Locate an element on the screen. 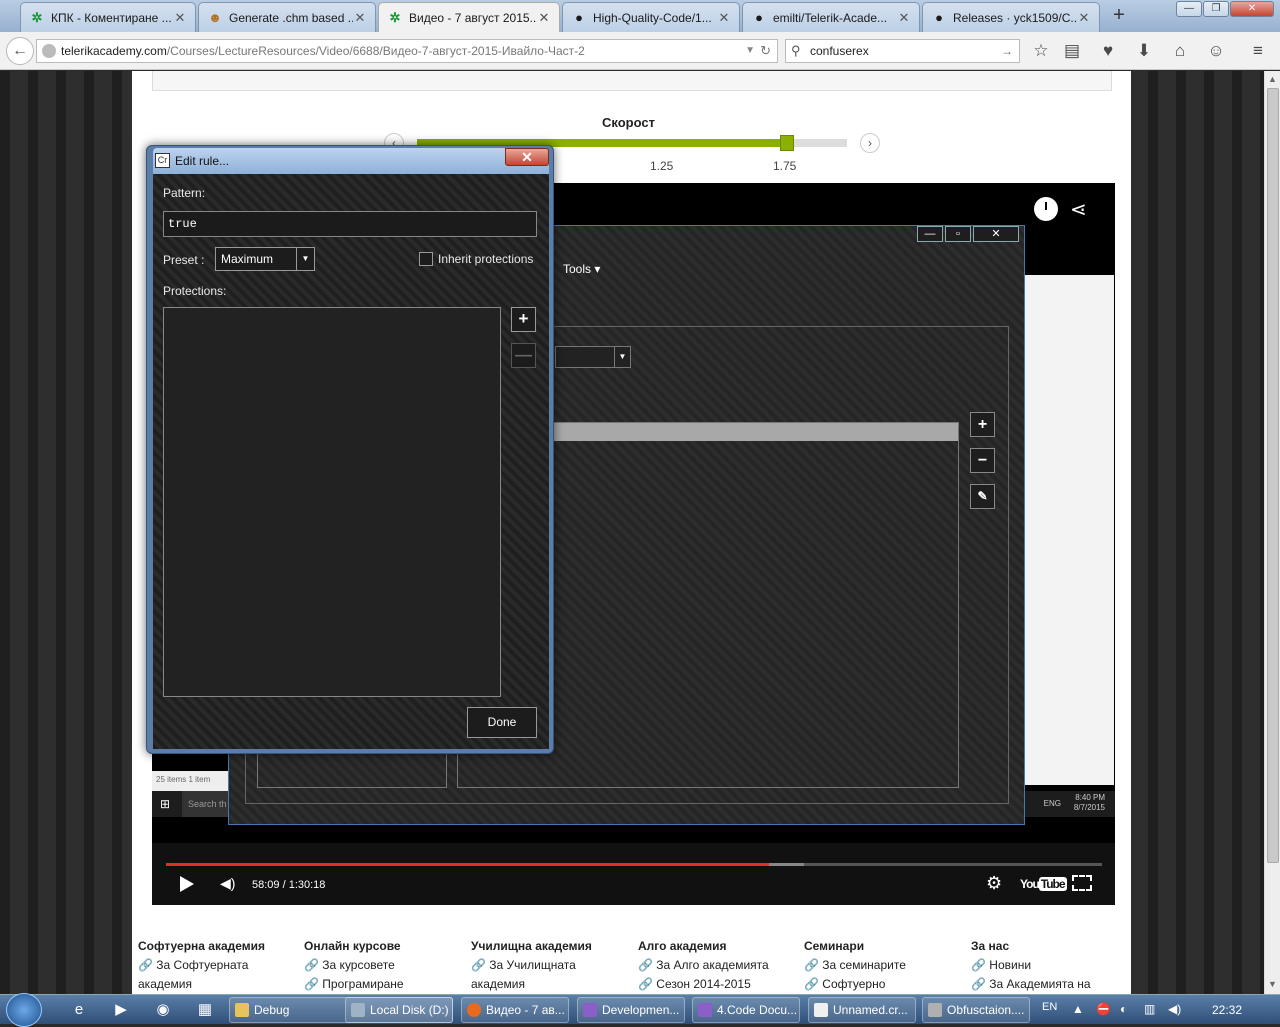  video-clock: 8:40 PM 8/7/2015 is located at coordinates (1089, 803).